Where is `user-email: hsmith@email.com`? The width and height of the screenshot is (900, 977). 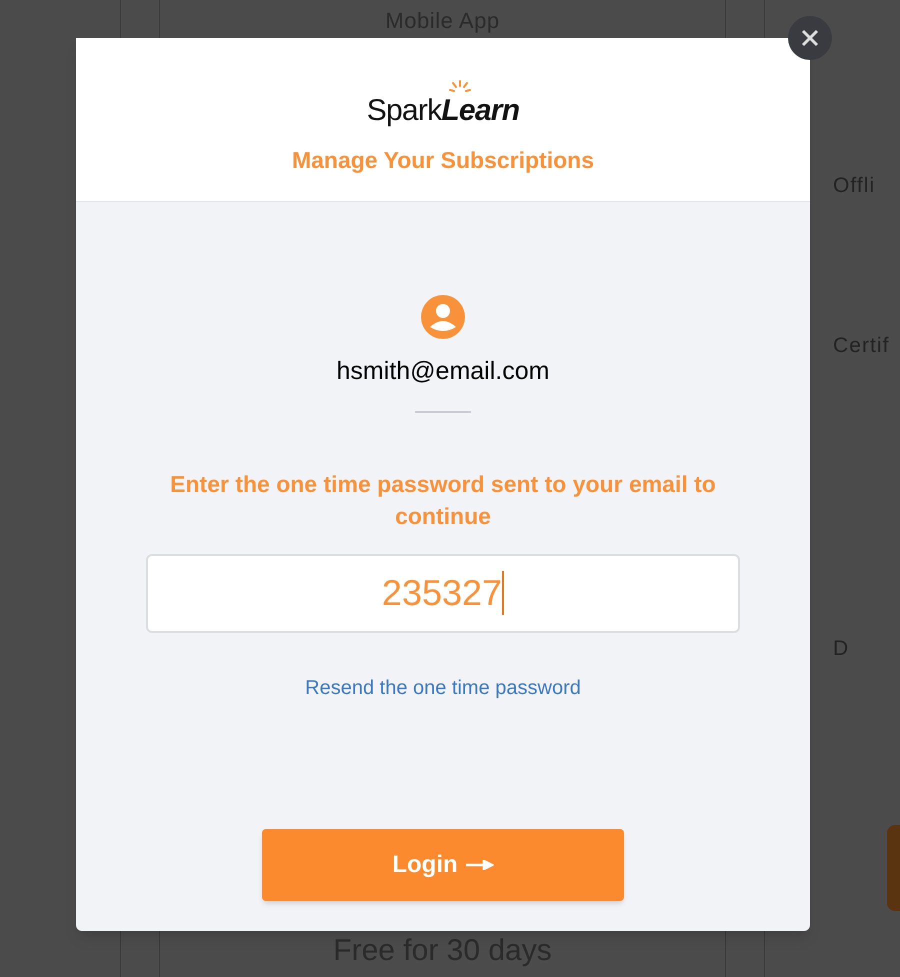 user-email: hsmith@email.com is located at coordinates (443, 371).